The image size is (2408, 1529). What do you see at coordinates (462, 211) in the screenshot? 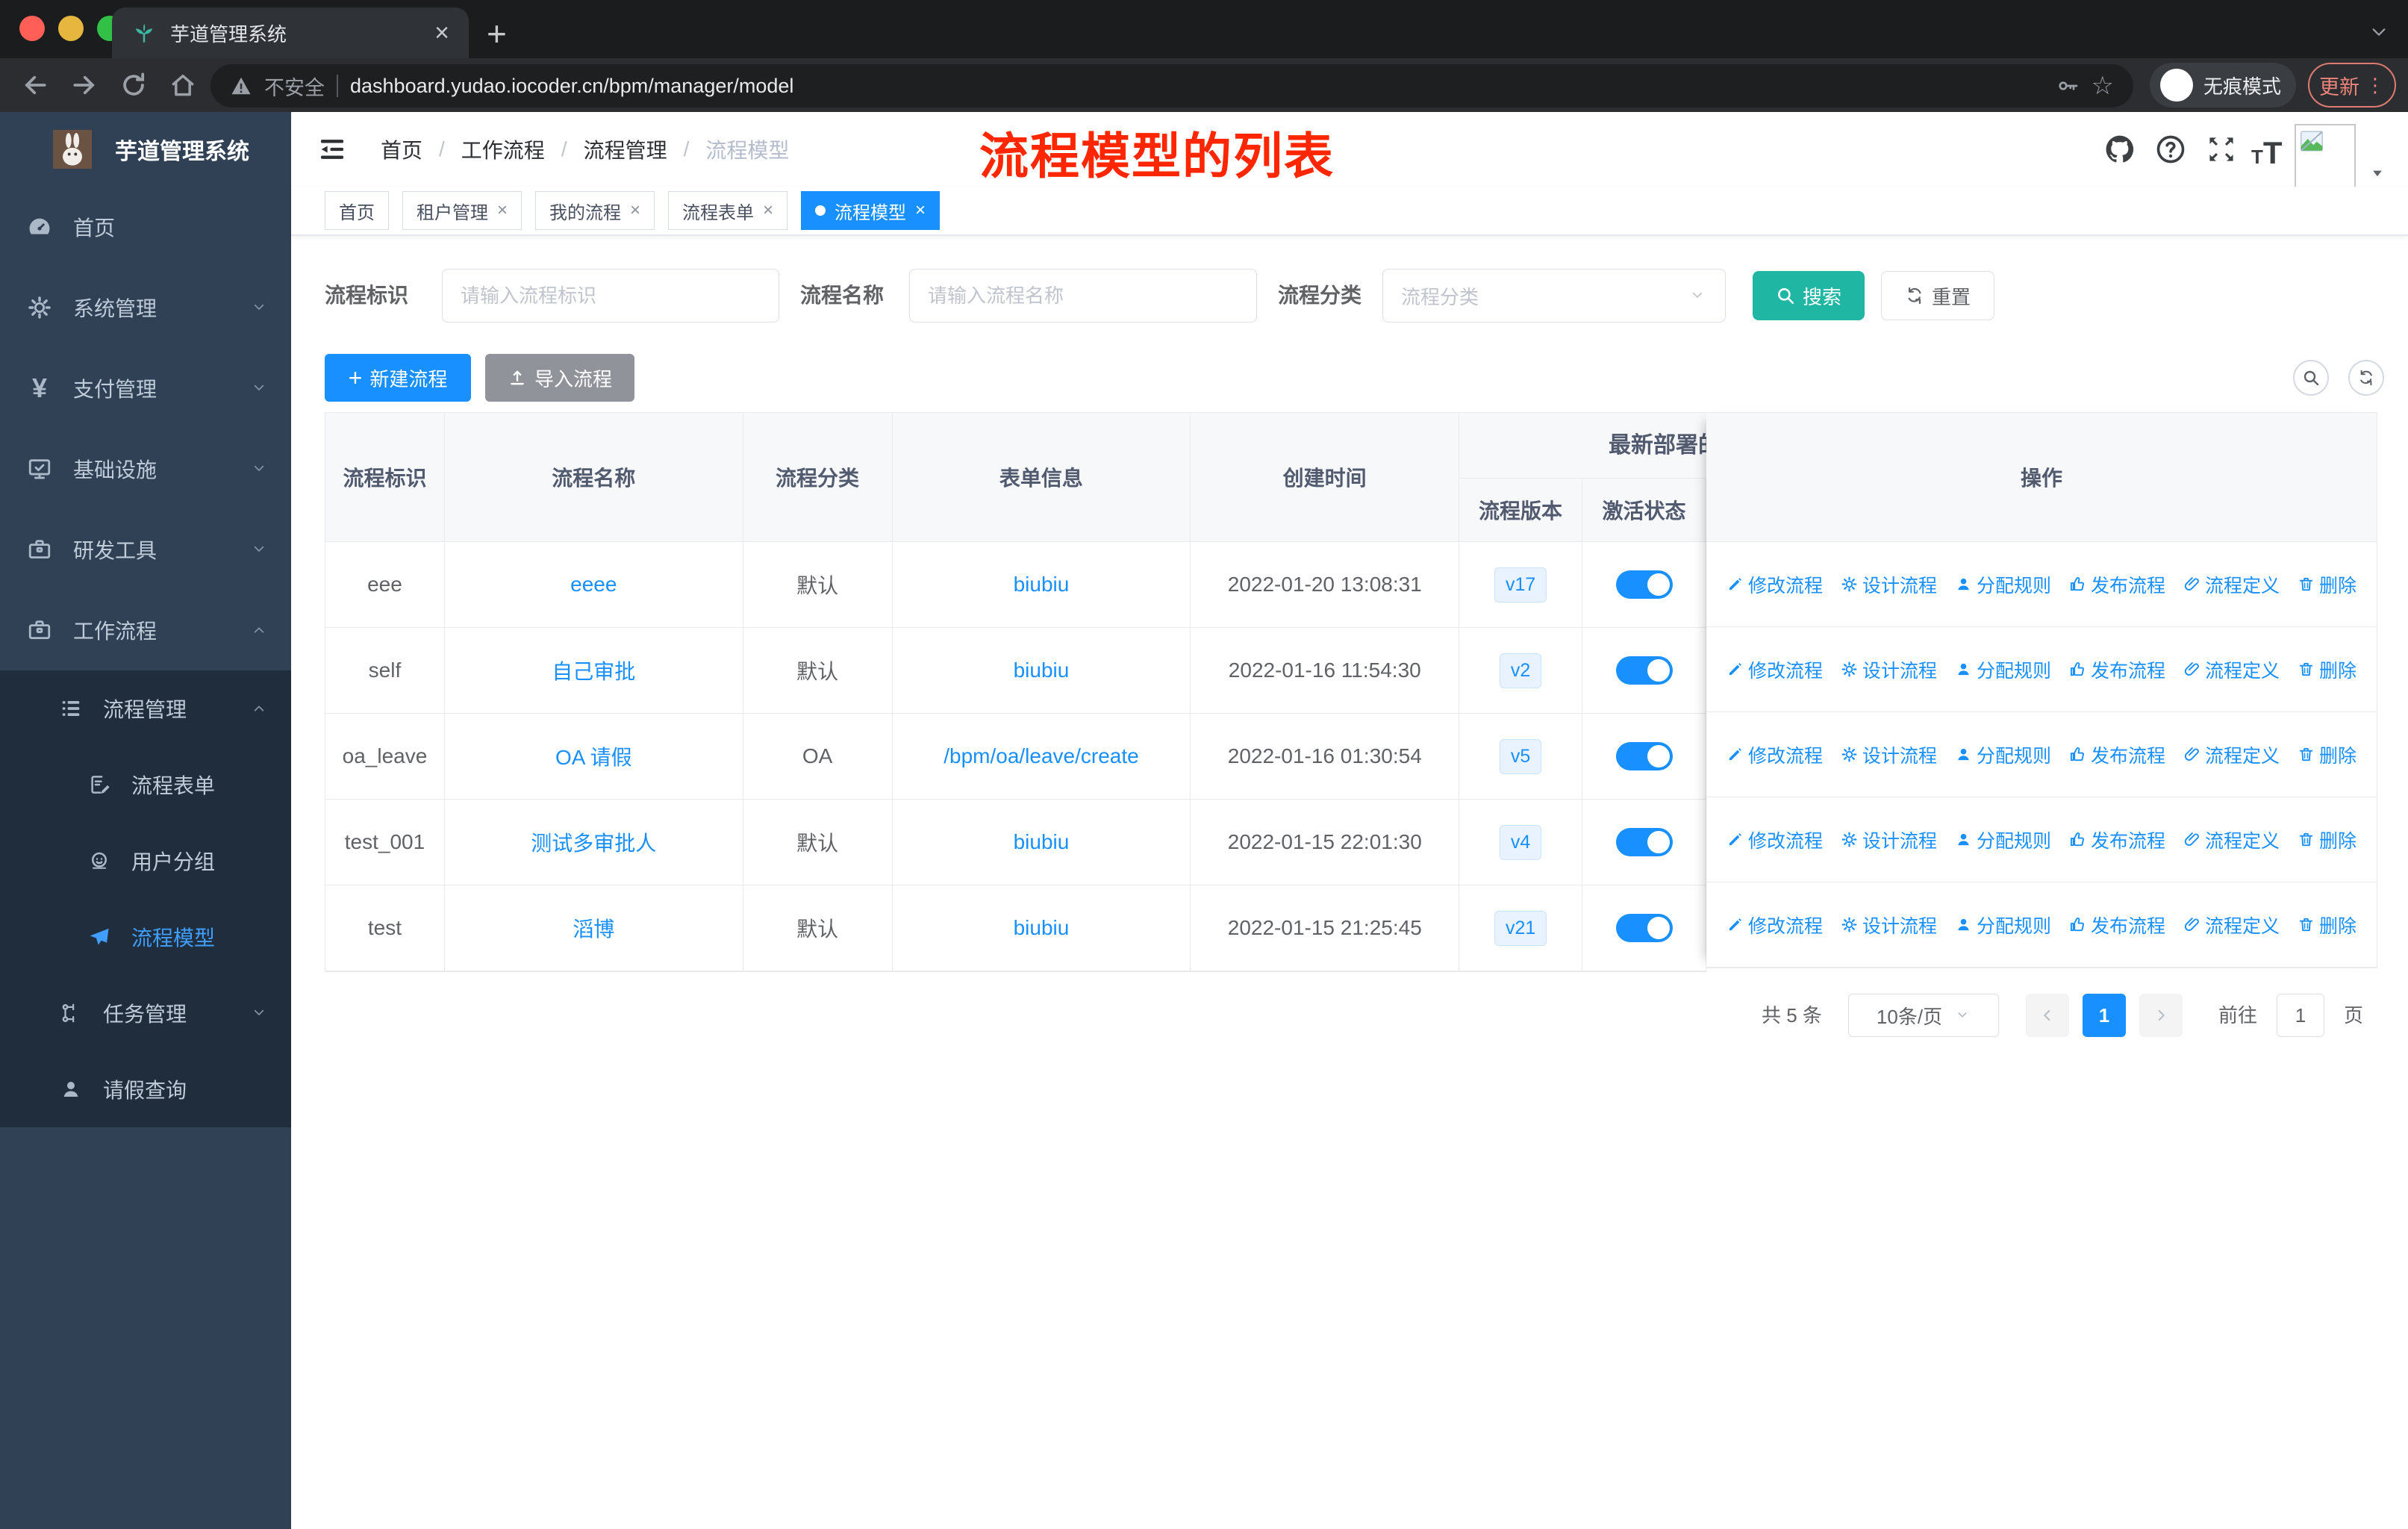
I see `tag-租户管理: 租户管理 ×` at bounding box center [462, 211].